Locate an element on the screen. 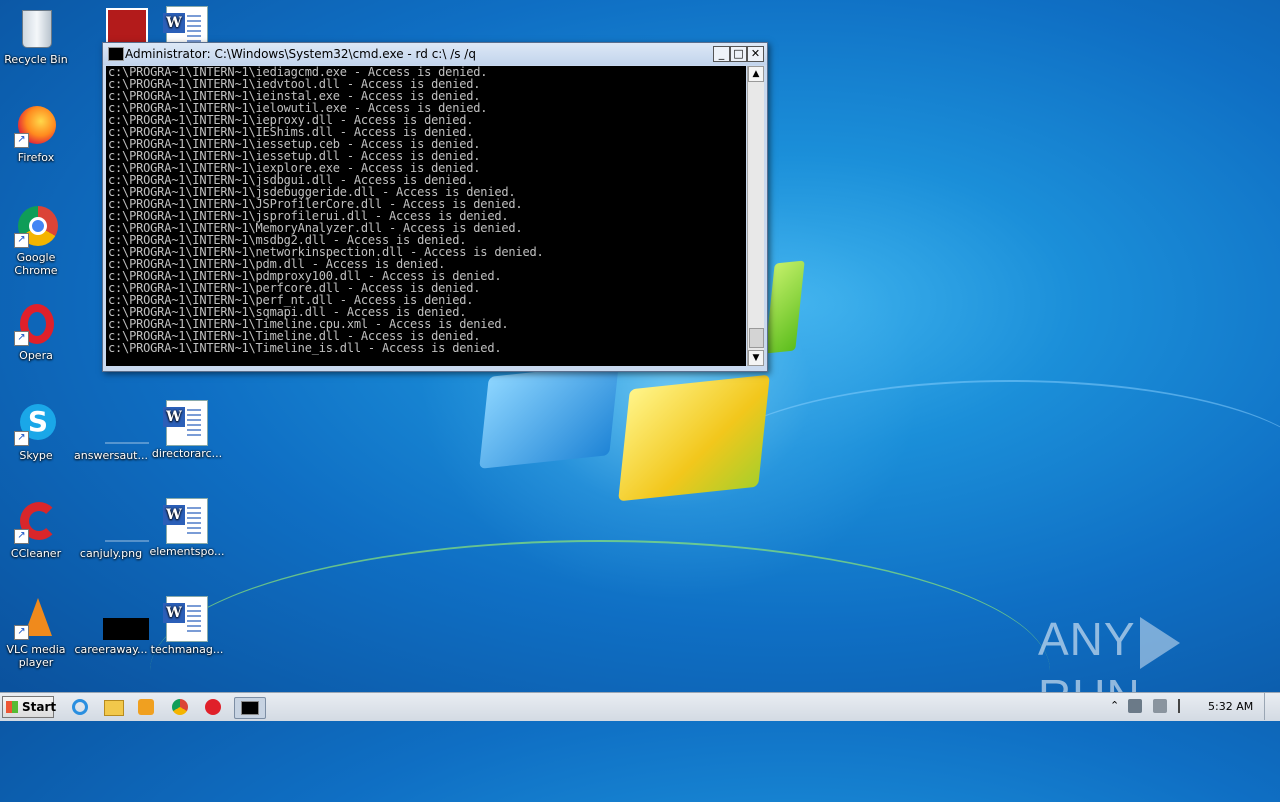 This screenshot has height=802, width=1280. watermark-left-text: ANY is located at coordinates (1087, 639).